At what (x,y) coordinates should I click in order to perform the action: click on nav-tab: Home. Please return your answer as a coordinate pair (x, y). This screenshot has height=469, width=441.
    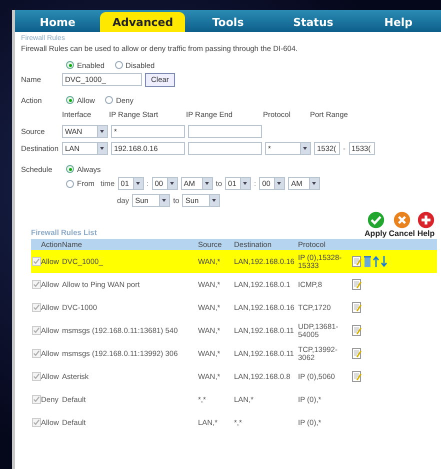
    Looking at the image, I should click on (57, 22).